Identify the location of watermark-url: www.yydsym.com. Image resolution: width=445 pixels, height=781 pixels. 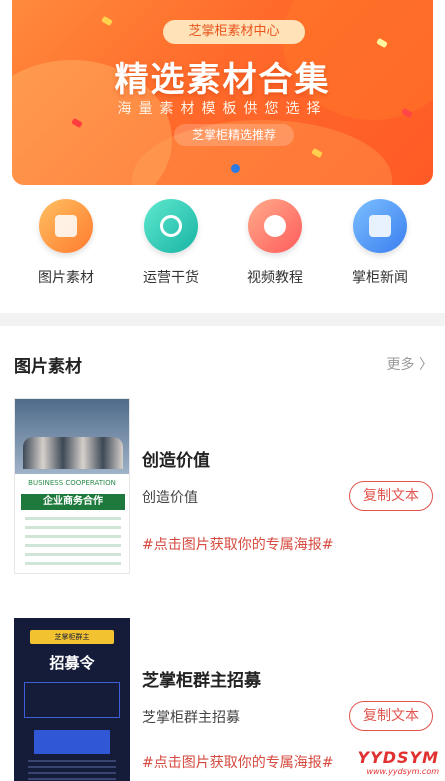
(402, 771).